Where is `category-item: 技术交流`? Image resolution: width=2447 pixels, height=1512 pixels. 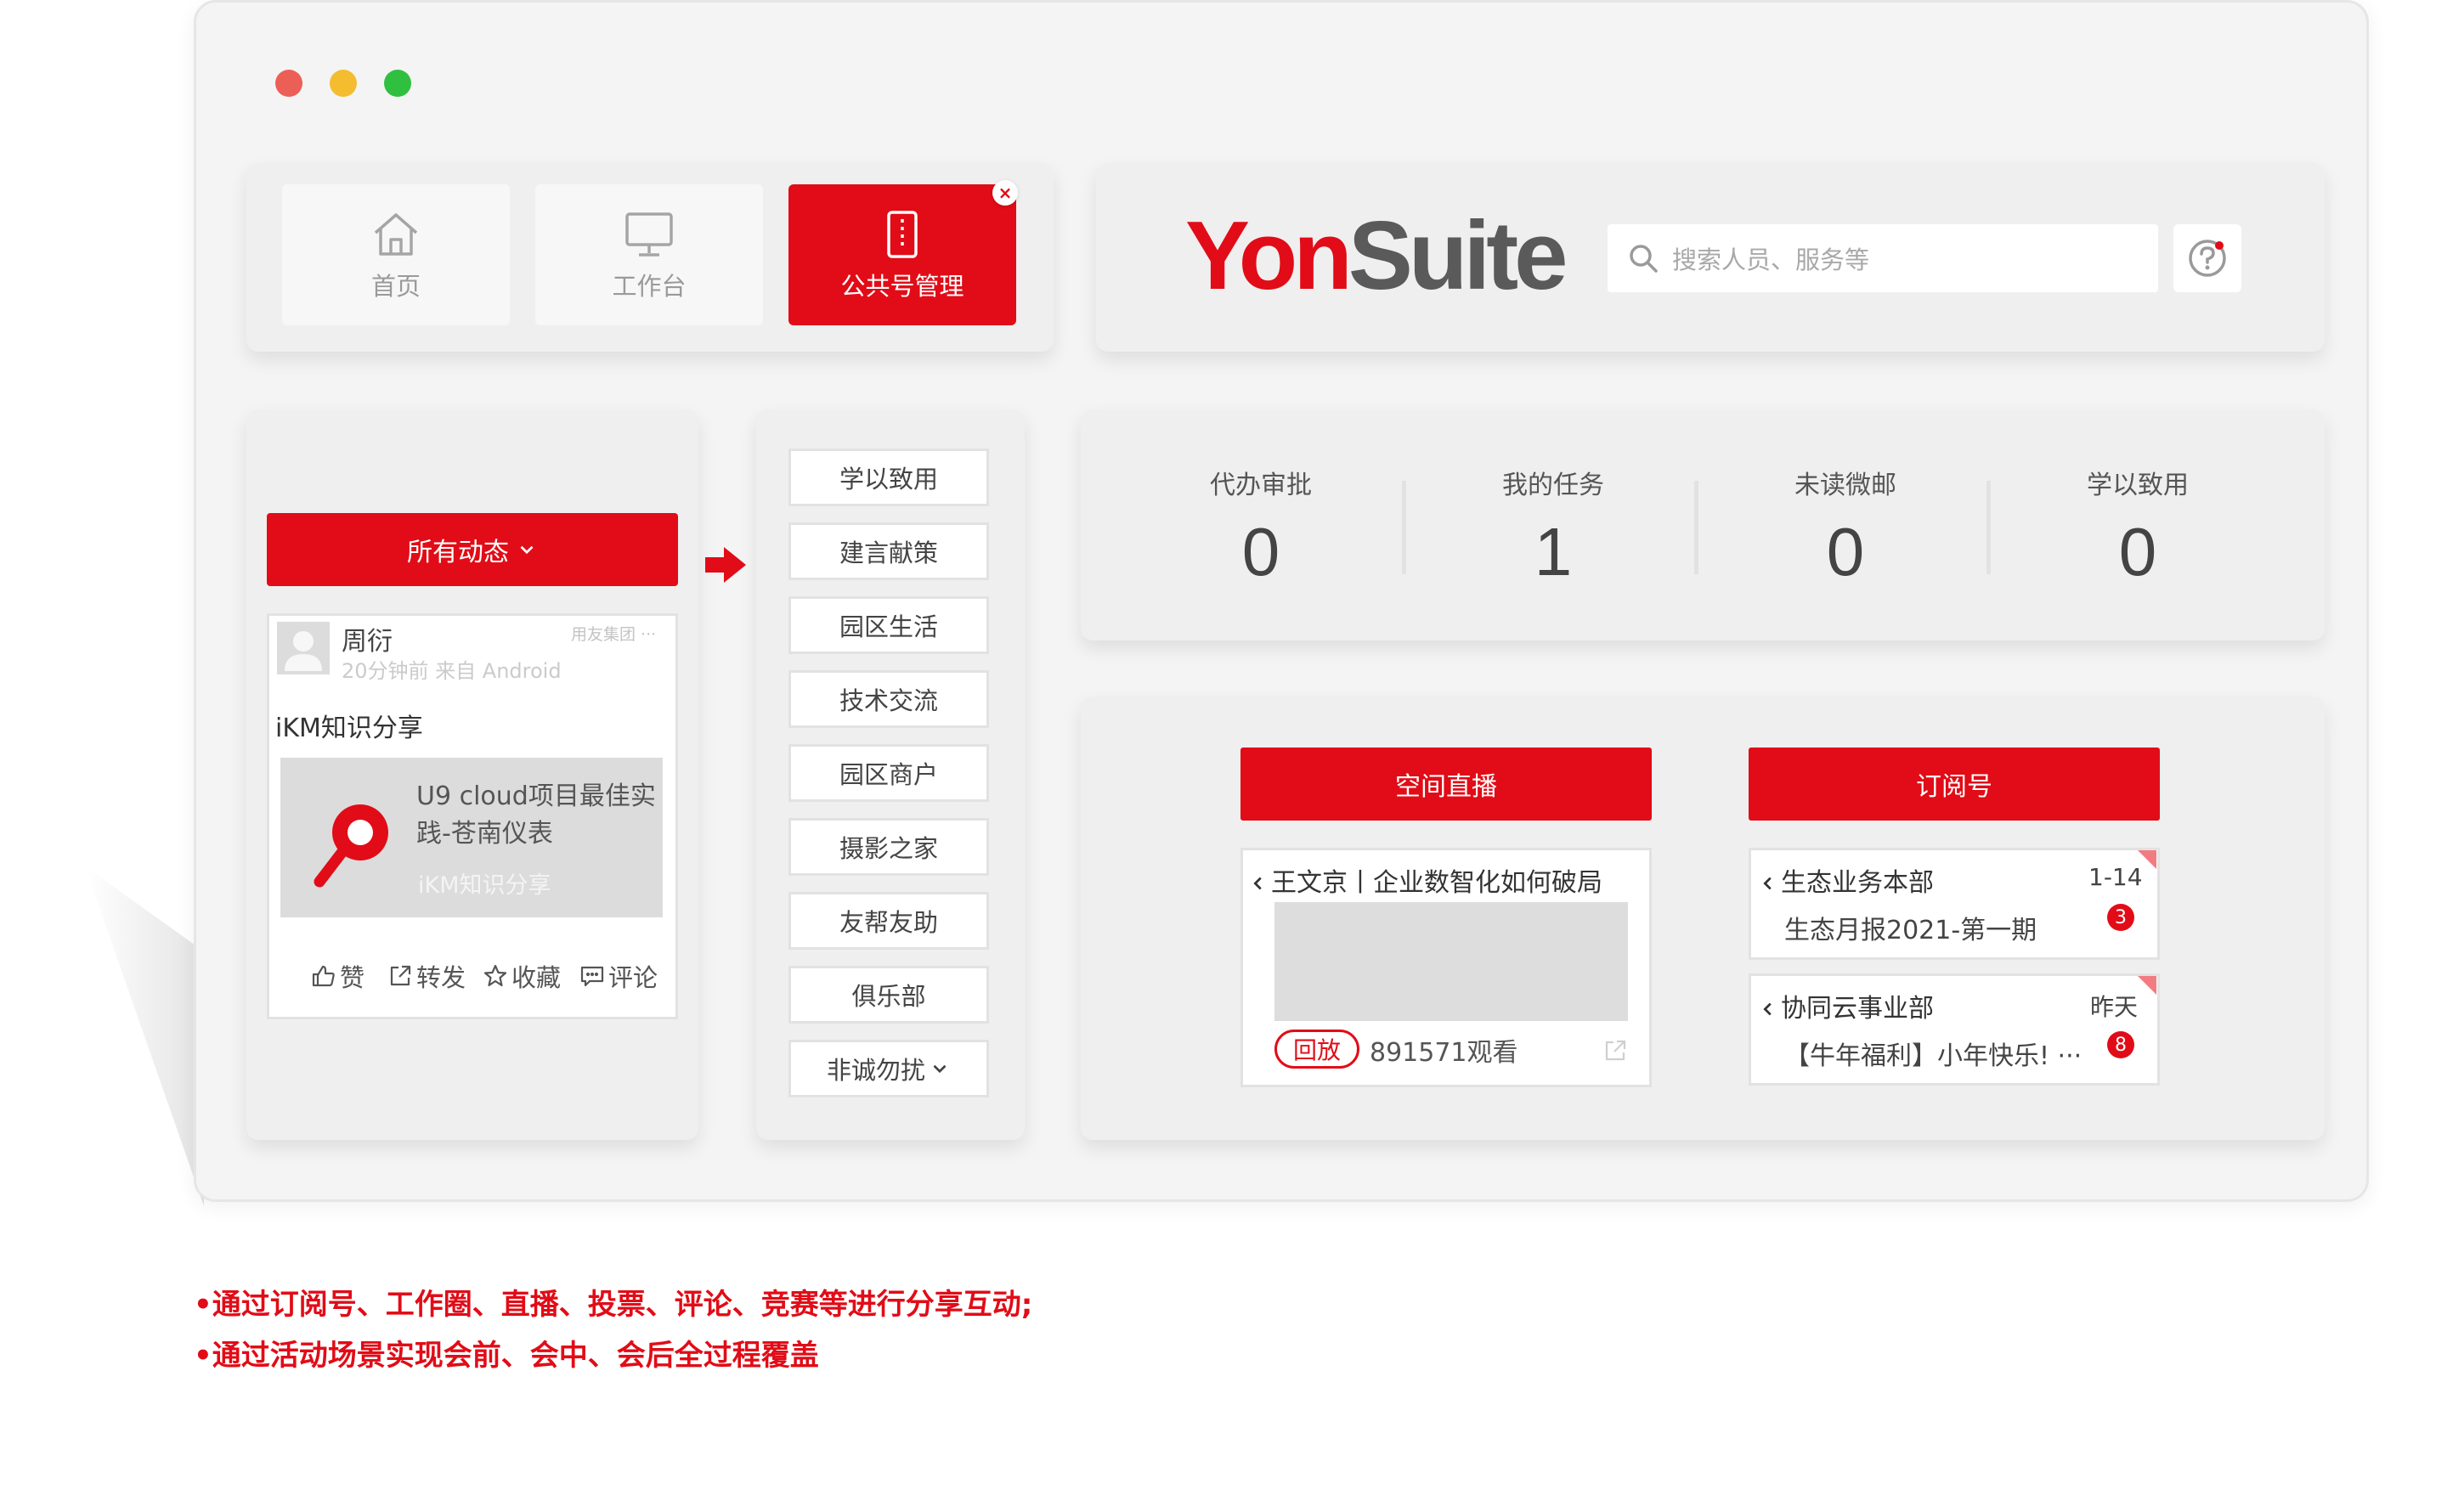
category-item: 技术交流 is located at coordinates (889, 699).